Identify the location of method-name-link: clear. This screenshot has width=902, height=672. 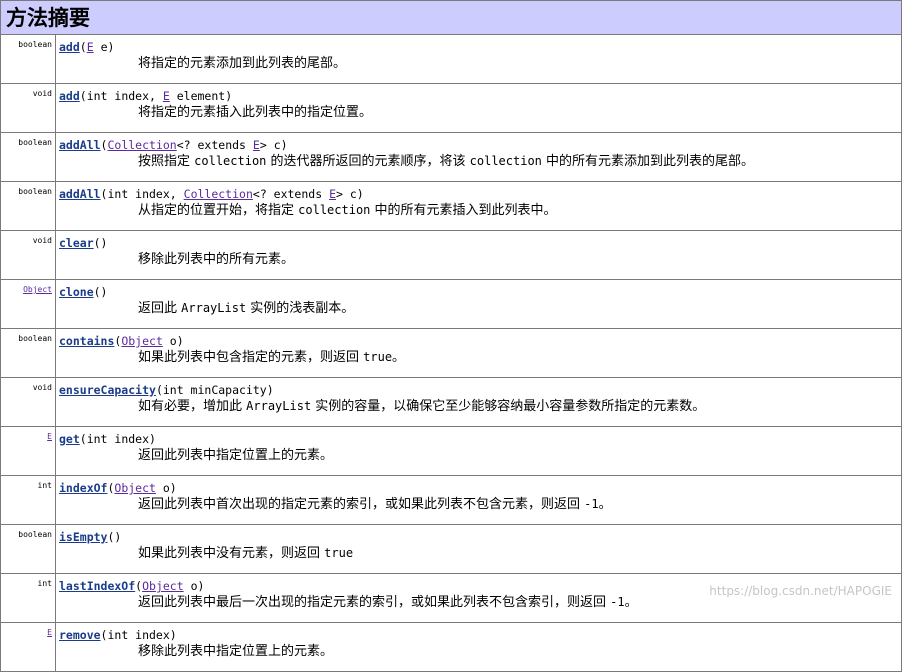
(76, 243).